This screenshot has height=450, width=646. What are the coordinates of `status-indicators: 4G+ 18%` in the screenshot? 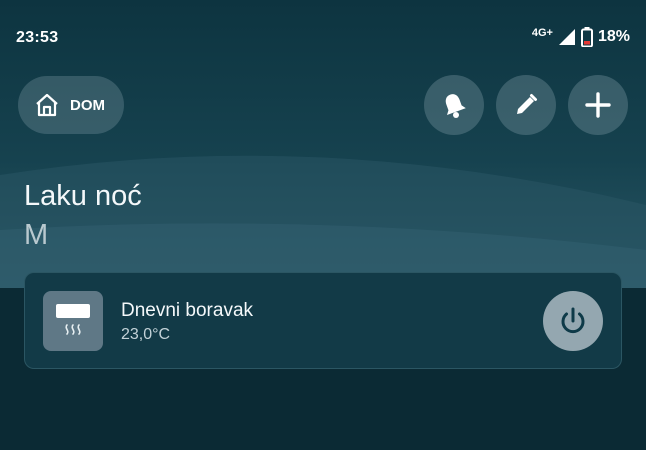 It's located at (581, 37).